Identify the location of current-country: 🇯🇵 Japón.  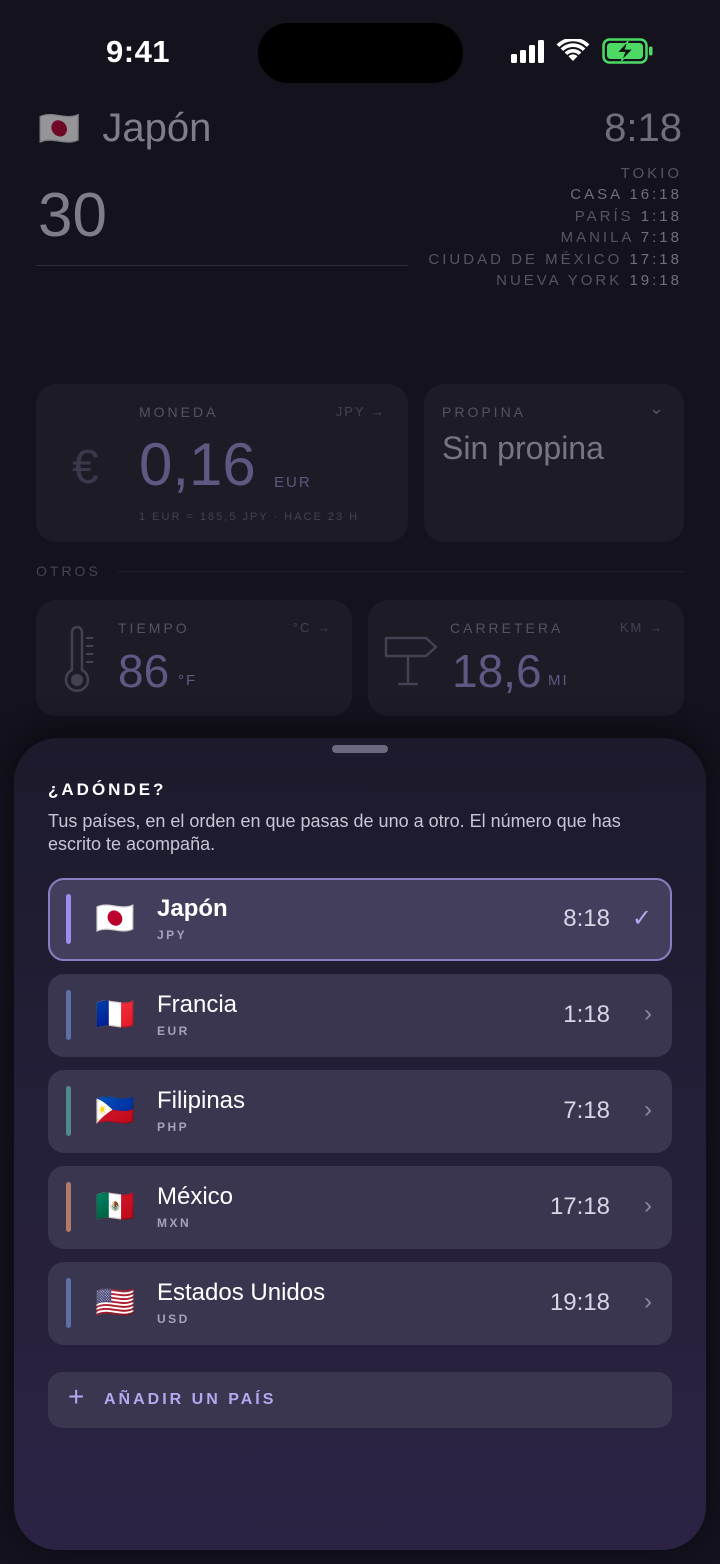
(124, 128).